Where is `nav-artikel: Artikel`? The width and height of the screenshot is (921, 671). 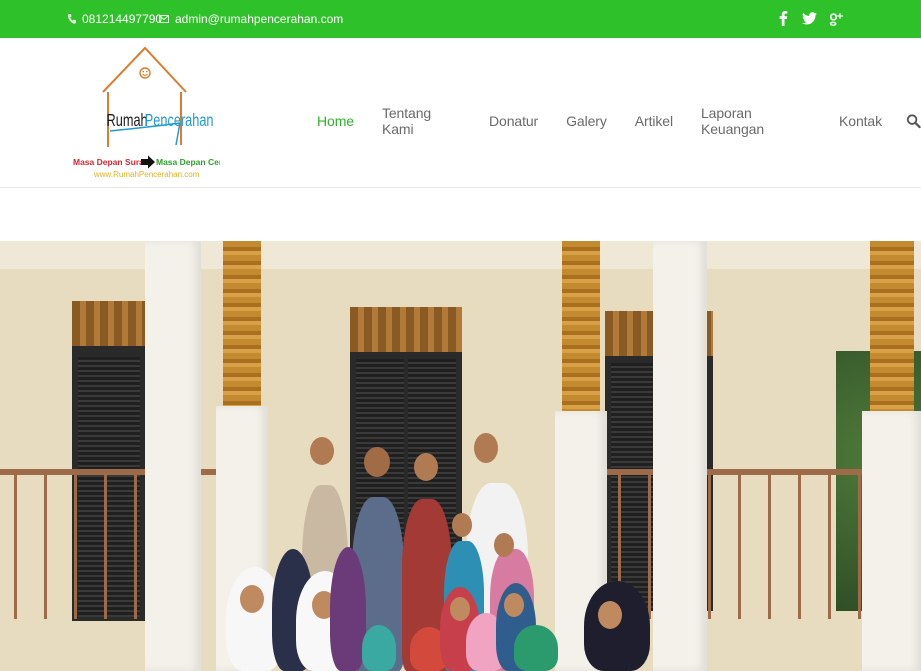 nav-artikel: Artikel is located at coordinates (654, 121).